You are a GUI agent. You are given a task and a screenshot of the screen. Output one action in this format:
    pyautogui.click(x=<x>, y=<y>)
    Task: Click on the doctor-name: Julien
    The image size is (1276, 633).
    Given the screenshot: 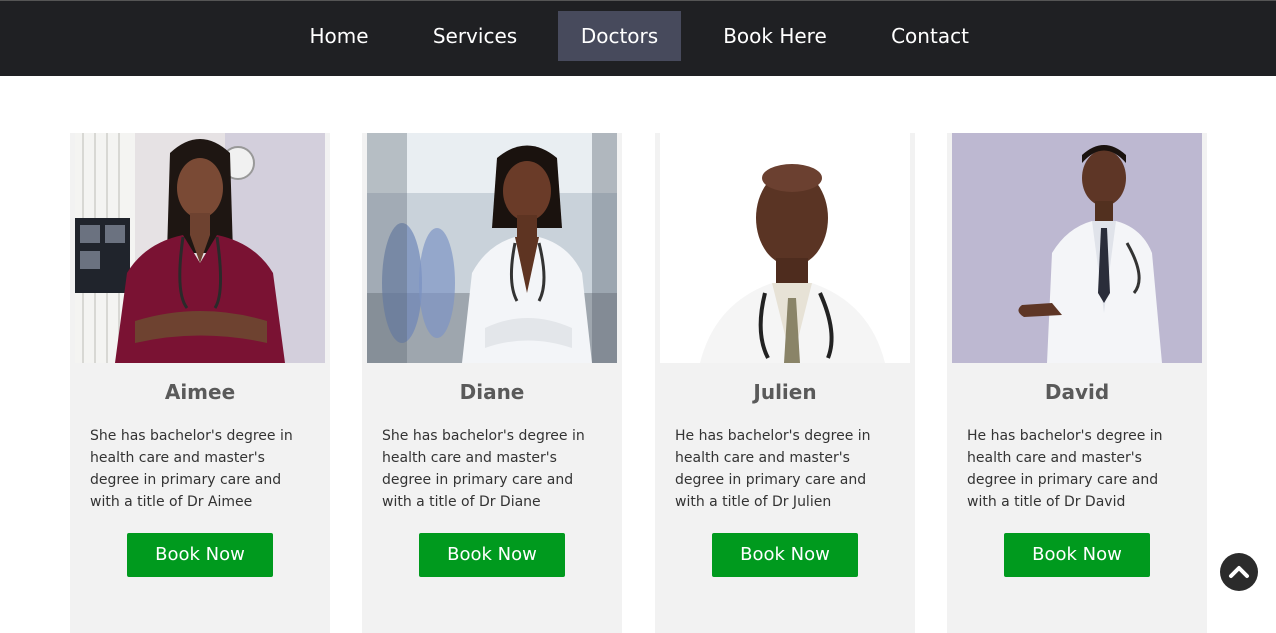 What is the action you would take?
    pyautogui.click(x=785, y=392)
    